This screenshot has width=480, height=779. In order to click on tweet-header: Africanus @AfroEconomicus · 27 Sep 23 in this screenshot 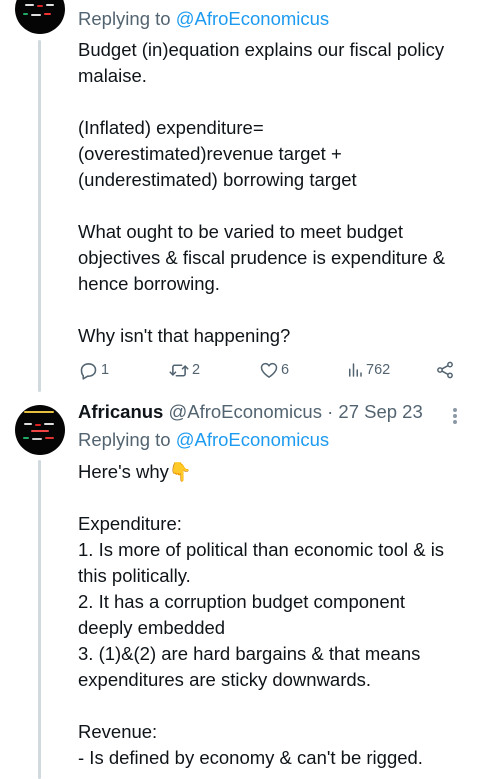, I will do `click(250, 412)`.